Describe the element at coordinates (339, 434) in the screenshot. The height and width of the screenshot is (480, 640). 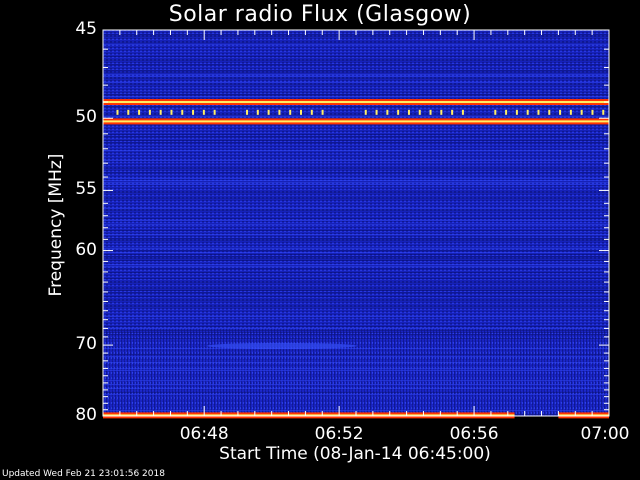
I see `x-tick-label: 06:52` at that location.